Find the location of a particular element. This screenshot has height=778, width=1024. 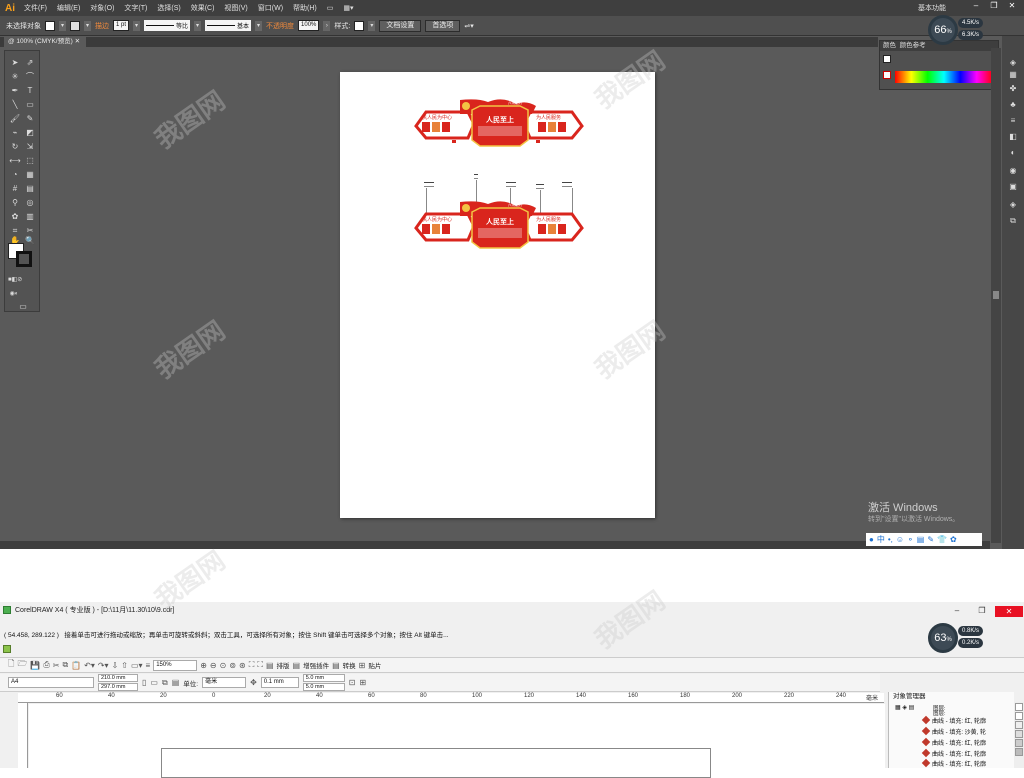

skin-icon: ✎ is located at coordinates (930, 539).